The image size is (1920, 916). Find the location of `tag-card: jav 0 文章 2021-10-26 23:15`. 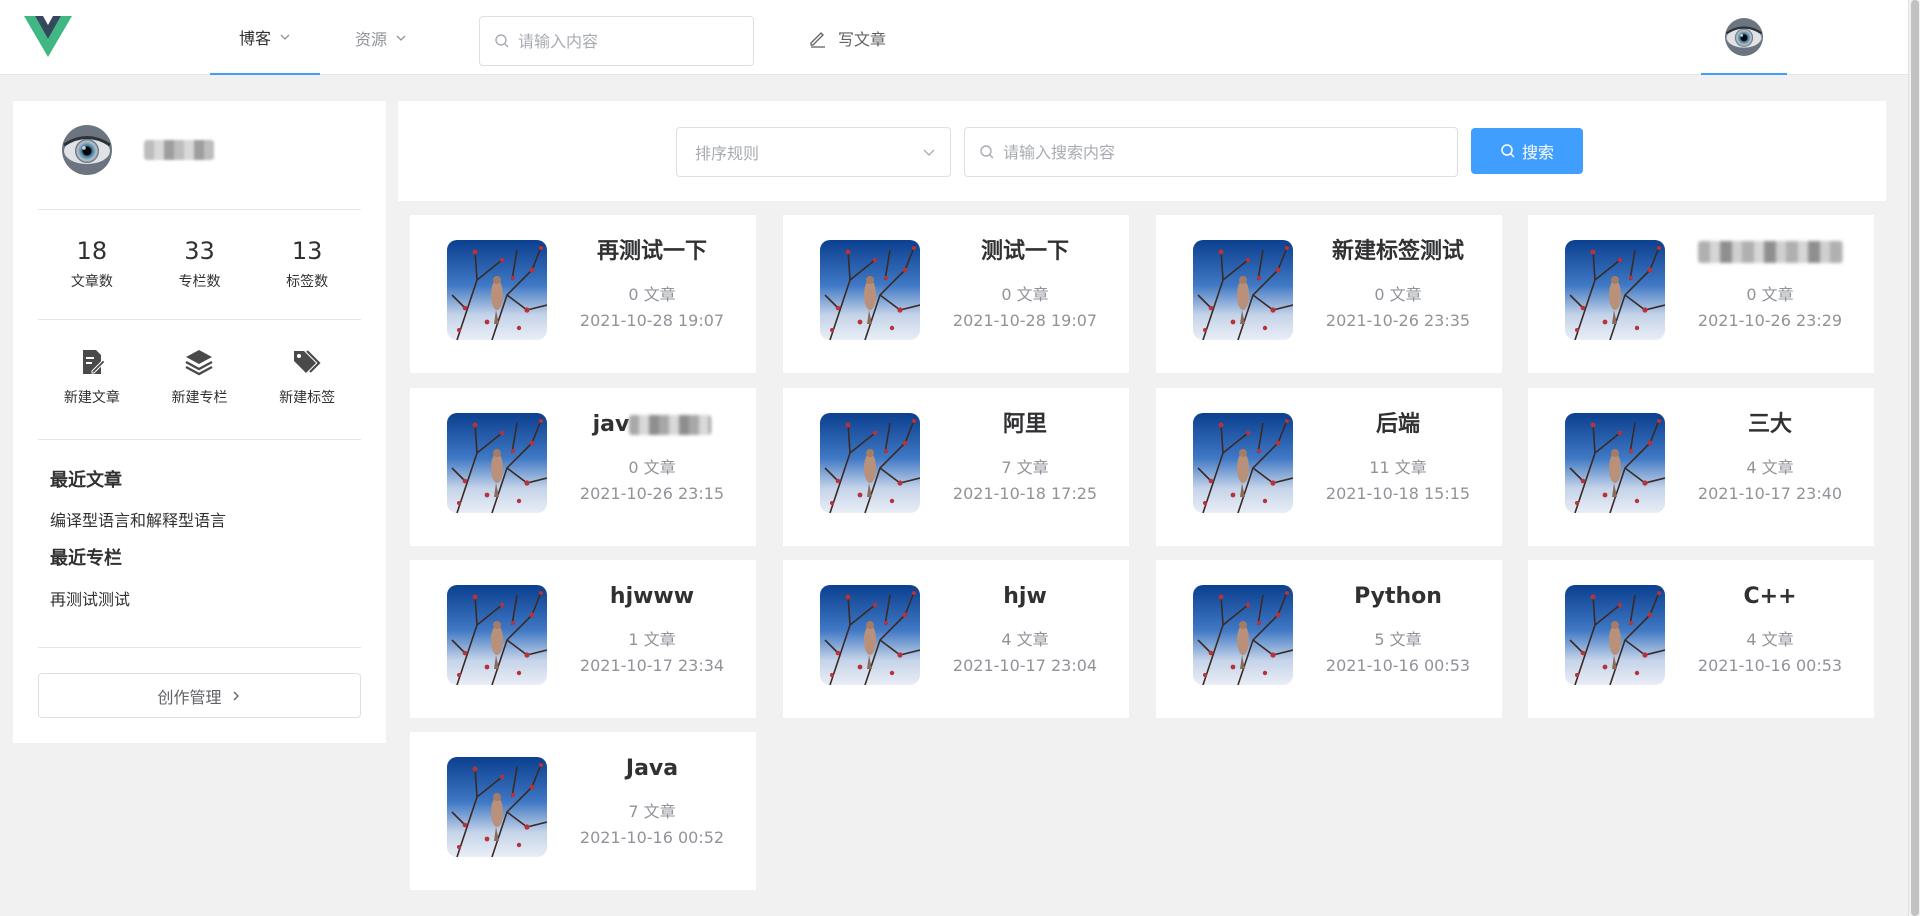

tag-card: jav 0 文章 2021-10-26 23:15 is located at coordinates (583, 467).